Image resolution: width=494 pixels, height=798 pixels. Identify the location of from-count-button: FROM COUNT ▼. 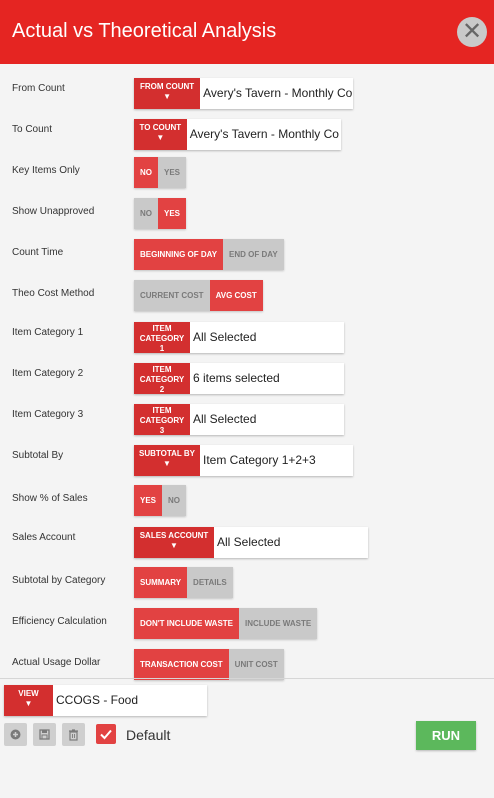
(167, 93).